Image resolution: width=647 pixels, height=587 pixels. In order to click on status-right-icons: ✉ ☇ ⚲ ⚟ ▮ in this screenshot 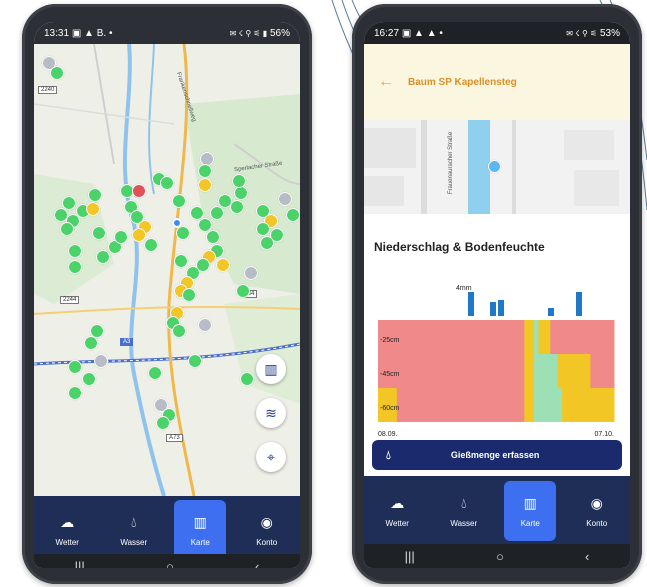, I will do `click(248, 33)`.